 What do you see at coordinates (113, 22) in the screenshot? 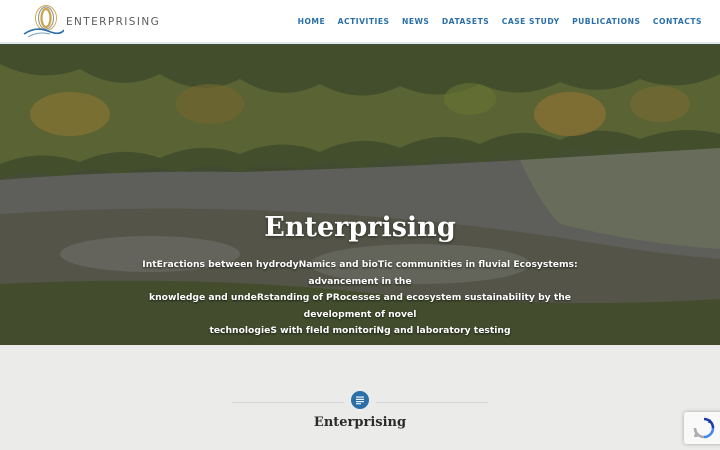
I see `logo-wordmark: ENTERPRISING` at bounding box center [113, 22].